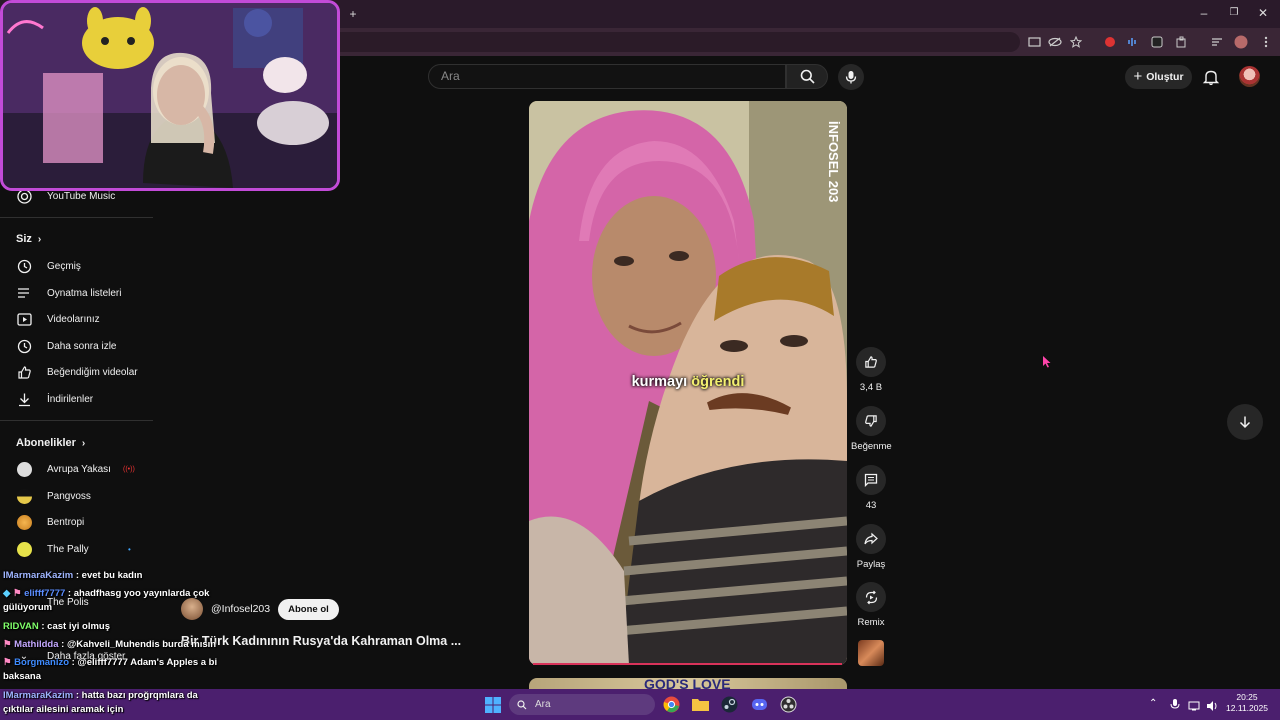 This screenshot has height=720, width=1280. Describe the element at coordinates (1153, 703) in the screenshot. I see `tray-chevron-up-icon: ⌃` at that location.